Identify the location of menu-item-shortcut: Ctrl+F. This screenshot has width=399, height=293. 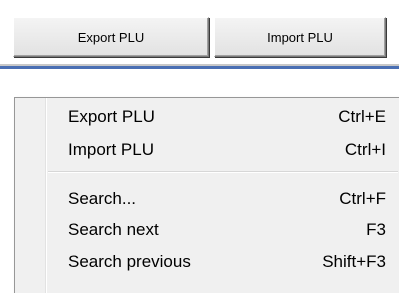
(362, 198).